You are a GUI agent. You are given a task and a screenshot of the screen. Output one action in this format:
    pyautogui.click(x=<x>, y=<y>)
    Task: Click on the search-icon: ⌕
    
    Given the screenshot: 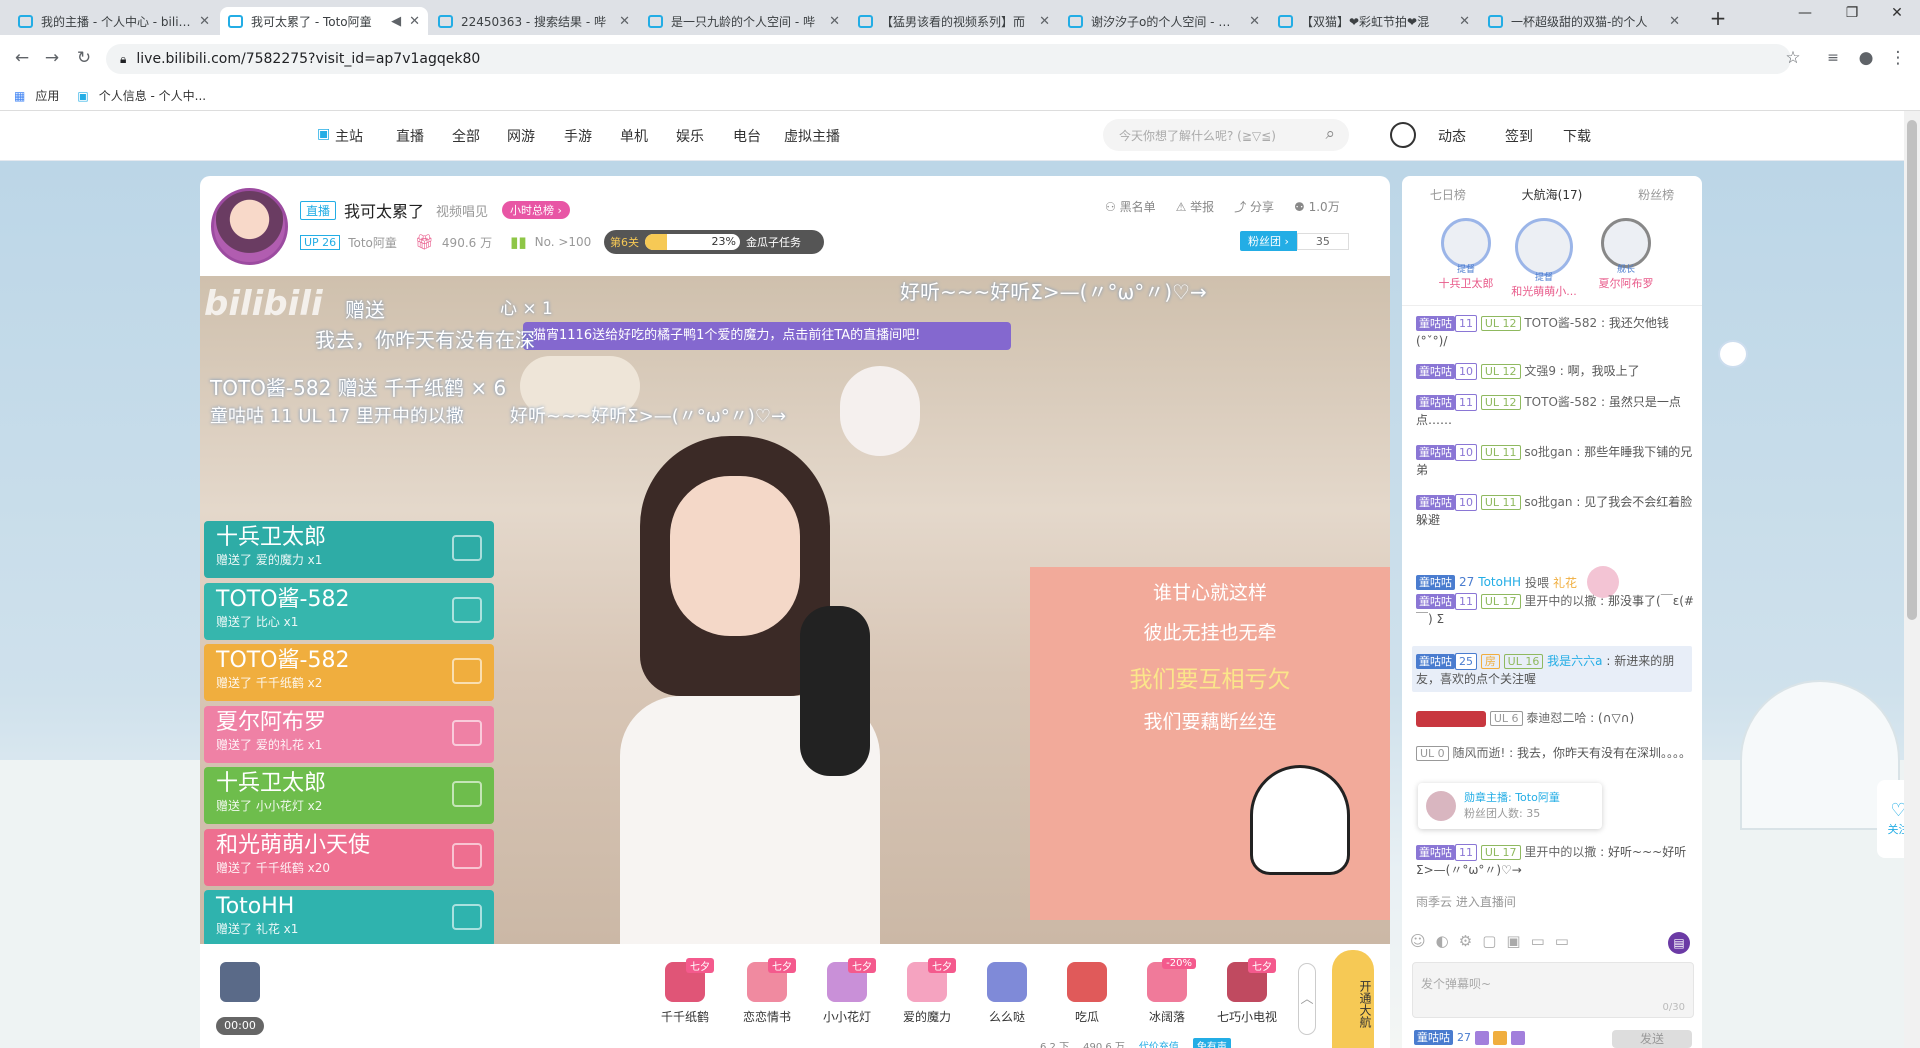 What is the action you would take?
    pyautogui.click(x=1330, y=134)
    